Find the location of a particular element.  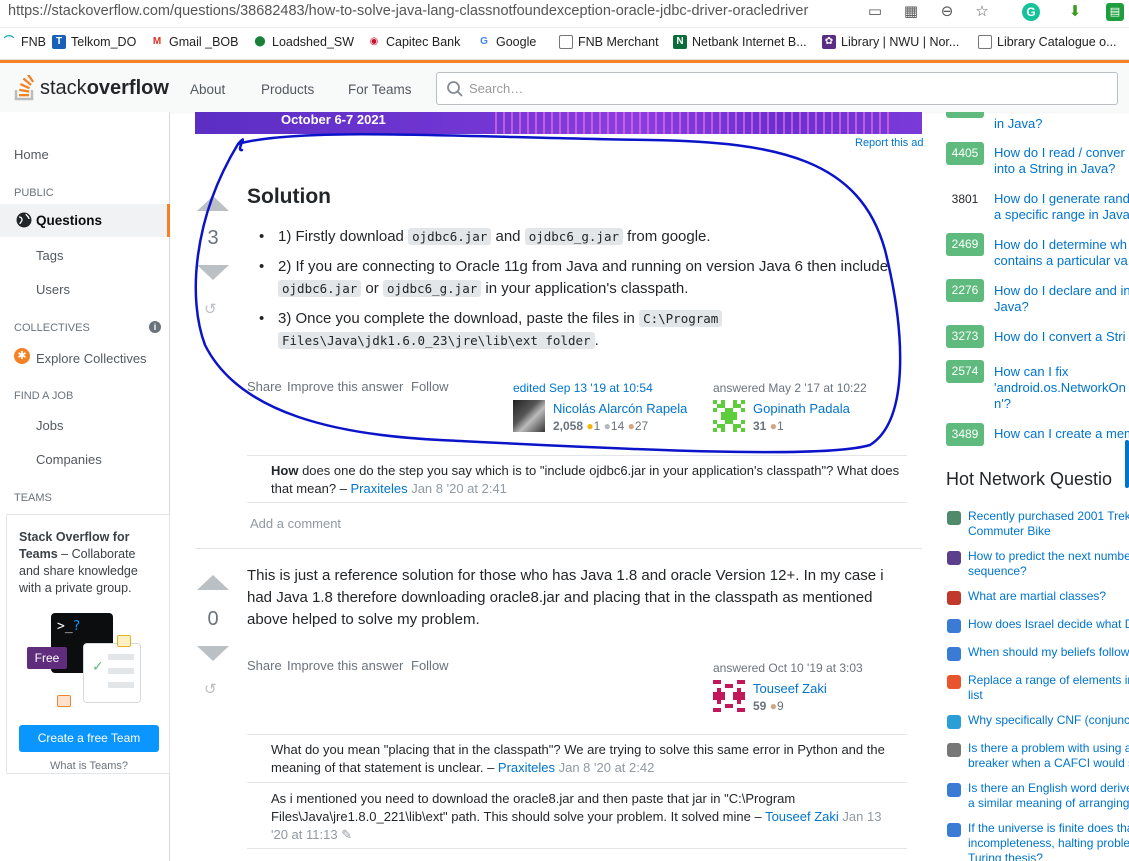

related-score-badge: 3801 is located at coordinates (965, 198).